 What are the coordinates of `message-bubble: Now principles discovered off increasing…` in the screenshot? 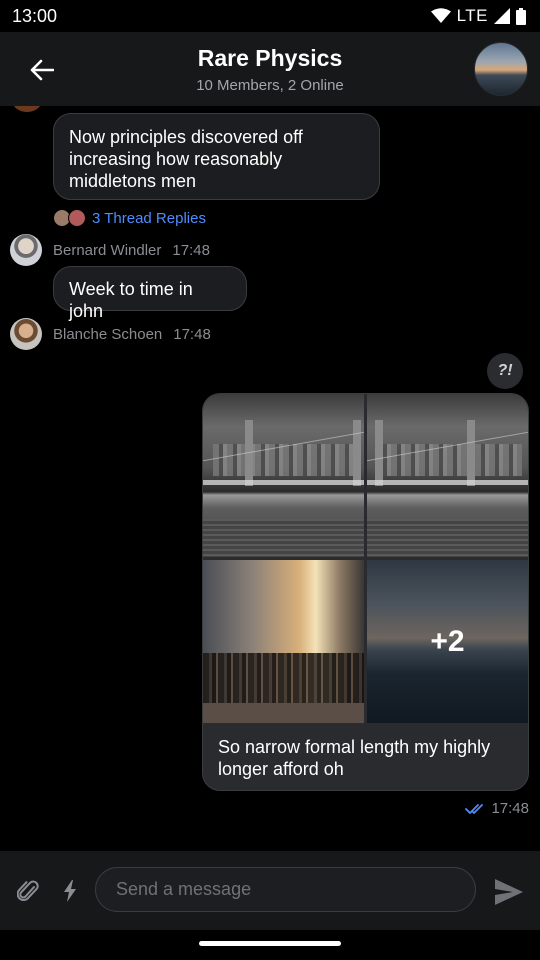 It's located at (216, 156).